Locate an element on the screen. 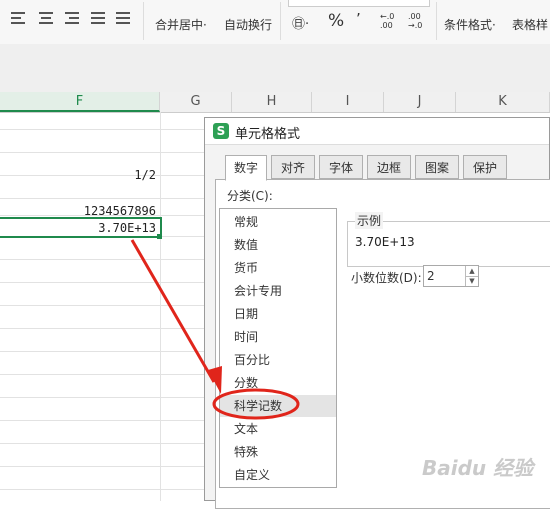 Image resolution: width=550 pixels, height=509 pixels. red-arrow-line is located at coordinates (173, 311).